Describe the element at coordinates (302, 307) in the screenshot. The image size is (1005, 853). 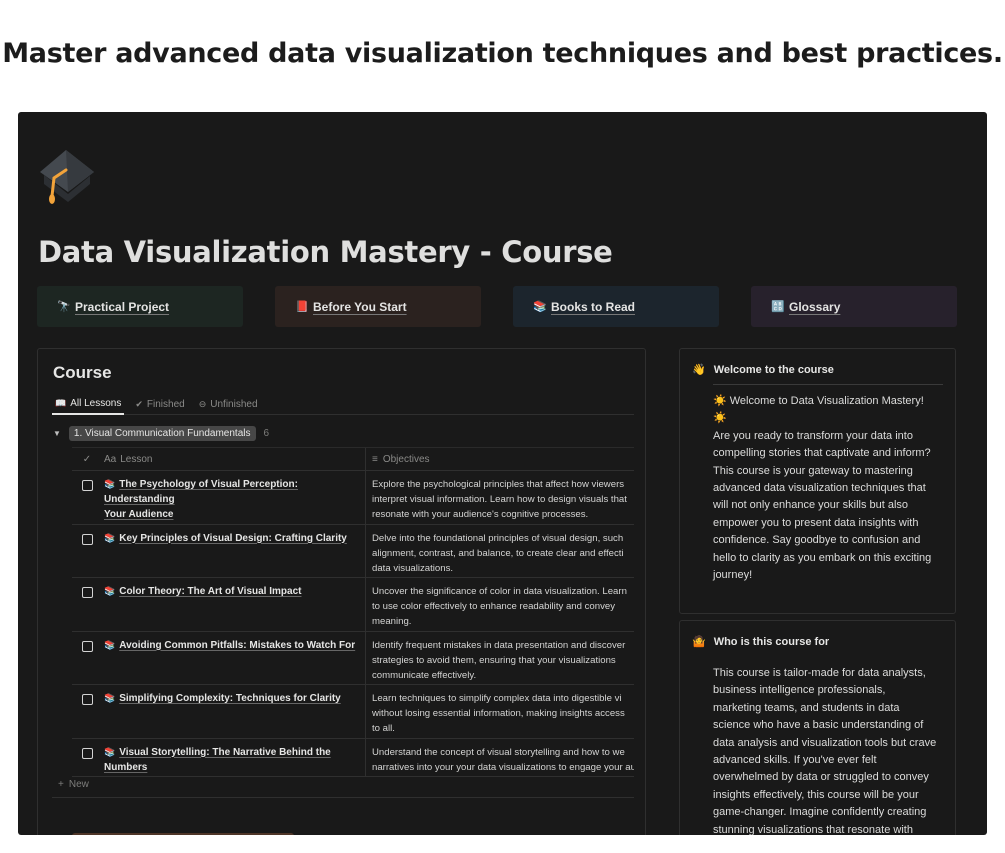
I see `red-book-icon: 📕` at that location.